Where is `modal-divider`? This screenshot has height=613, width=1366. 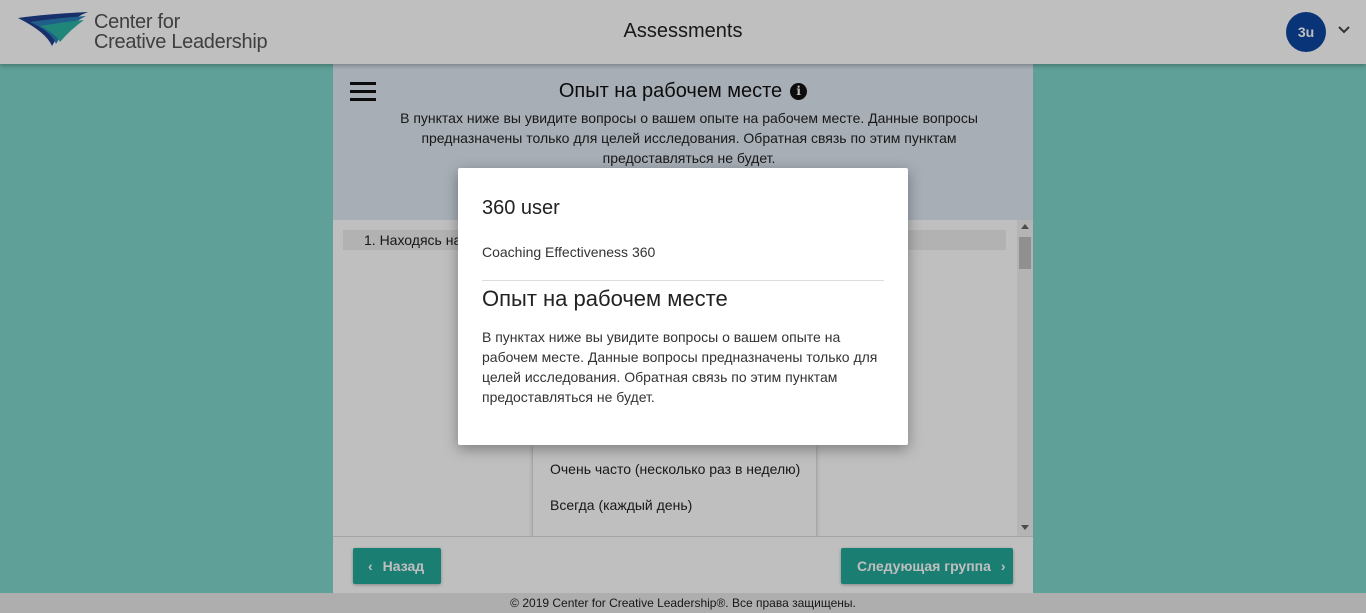
modal-divider is located at coordinates (683, 280).